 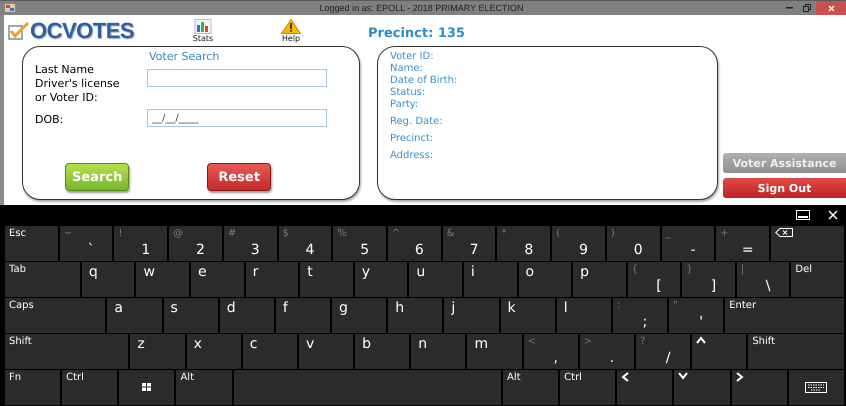 What do you see at coordinates (415, 315) in the screenshot?
I see `keyboard-key: h` at bounding box center [415, 315].